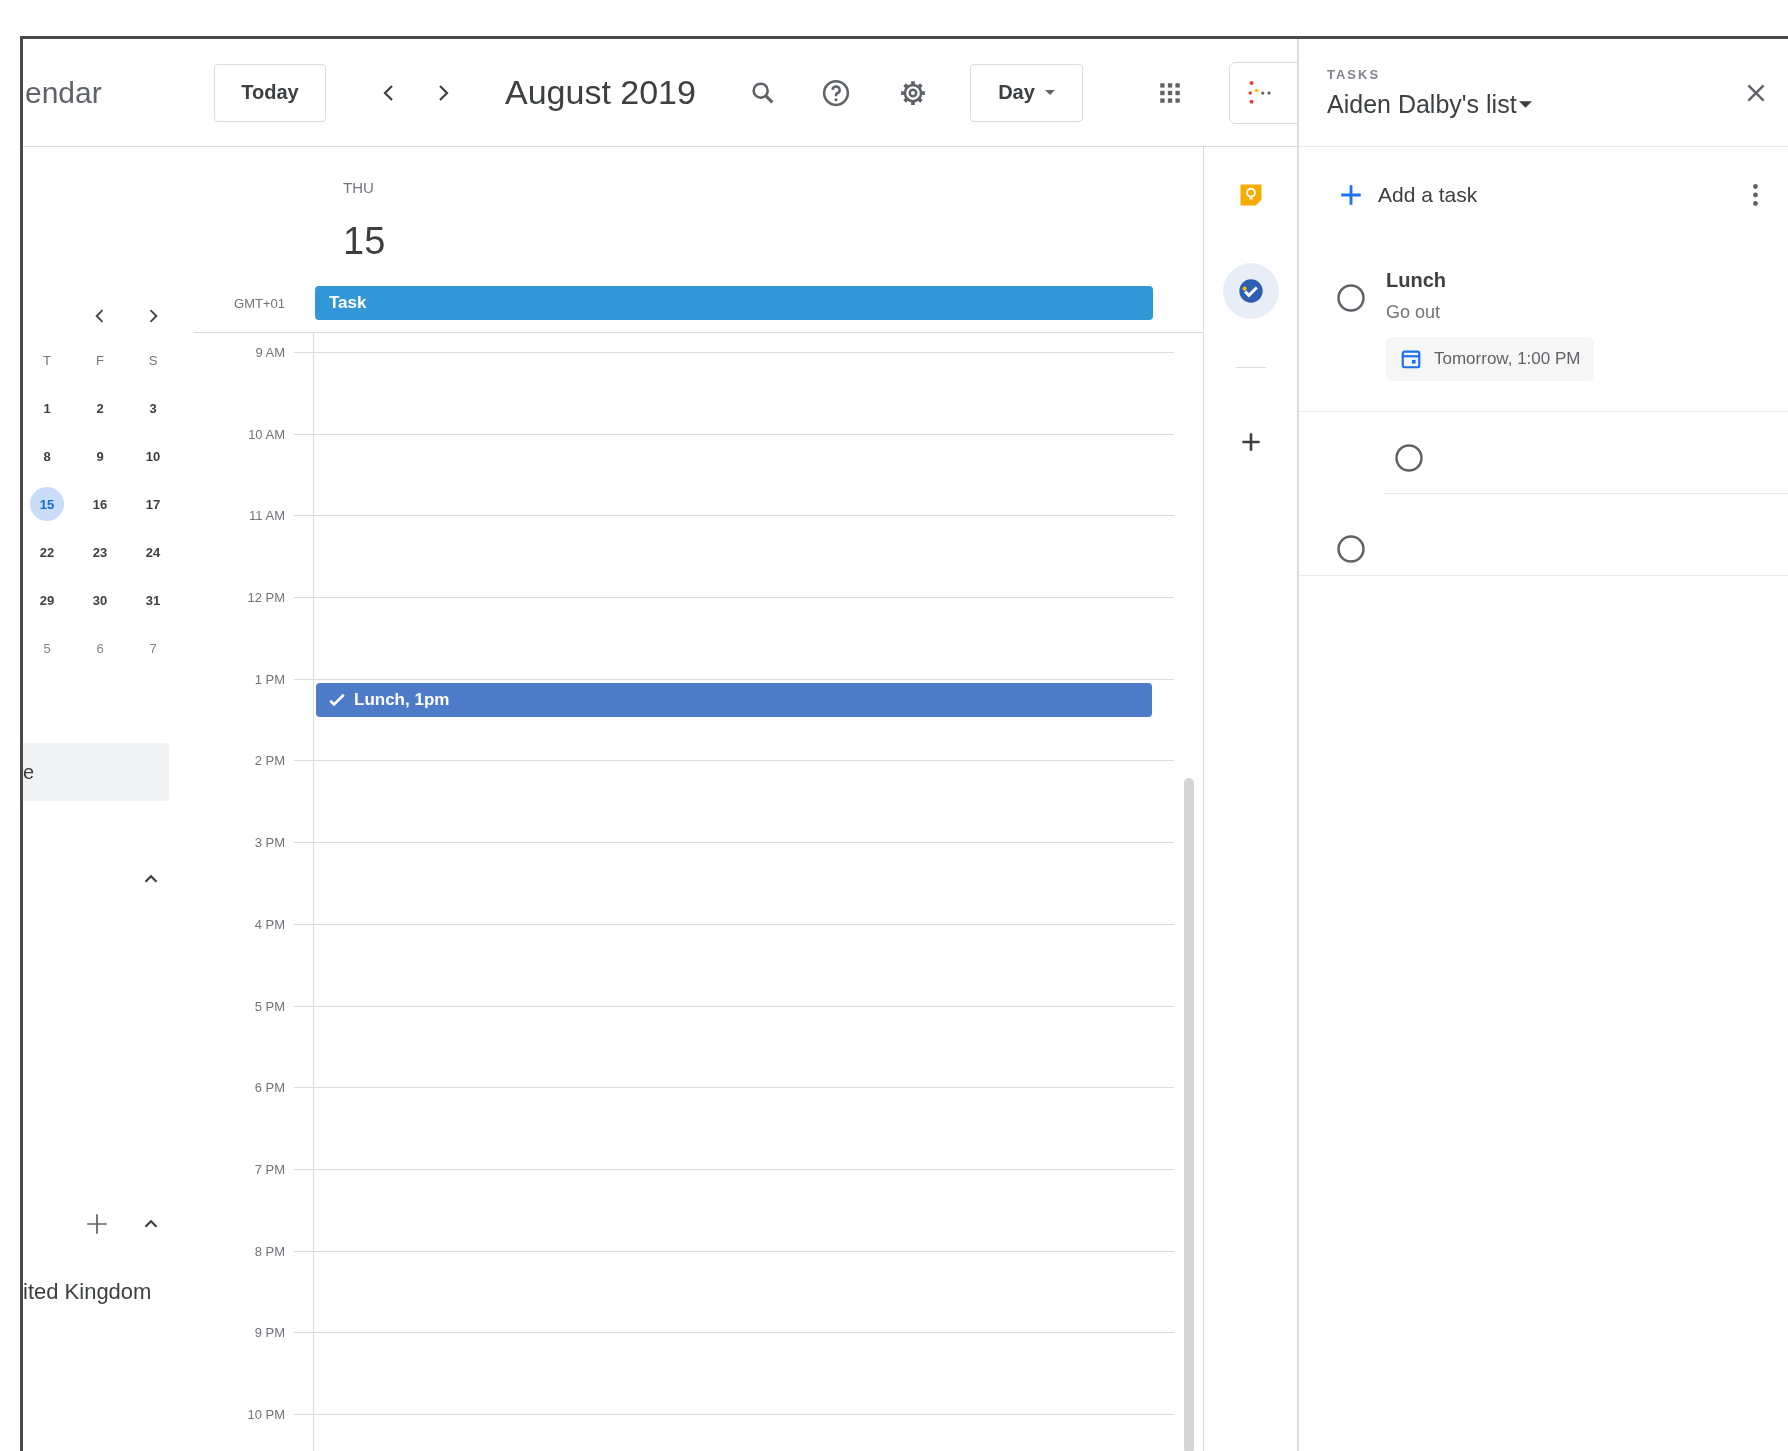  What do you see at coordinates (153, 600) in the screenshot?
I see `calendar-day: 31` at bounding box center [153, 600].